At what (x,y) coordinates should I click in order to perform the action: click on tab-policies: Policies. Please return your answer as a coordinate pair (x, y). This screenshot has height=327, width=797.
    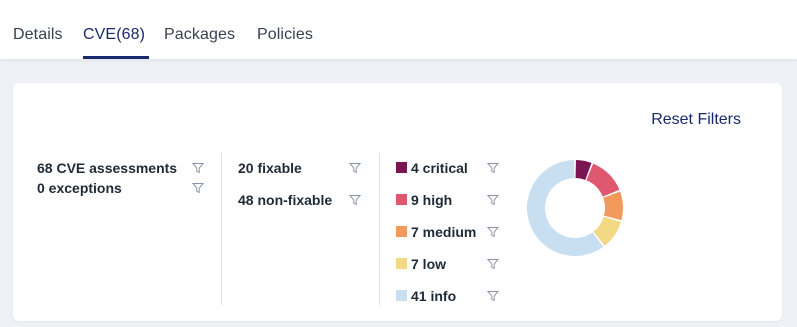
    Looking at the image, I should click on (285, 35).